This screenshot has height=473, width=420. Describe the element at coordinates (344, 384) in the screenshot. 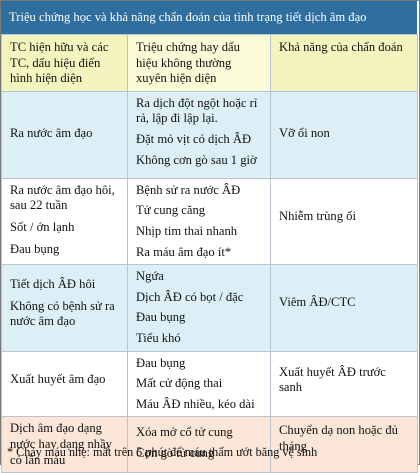

I see `diagnosis-cell: Xuất huyết ÂĐ trước sanh` at that location.